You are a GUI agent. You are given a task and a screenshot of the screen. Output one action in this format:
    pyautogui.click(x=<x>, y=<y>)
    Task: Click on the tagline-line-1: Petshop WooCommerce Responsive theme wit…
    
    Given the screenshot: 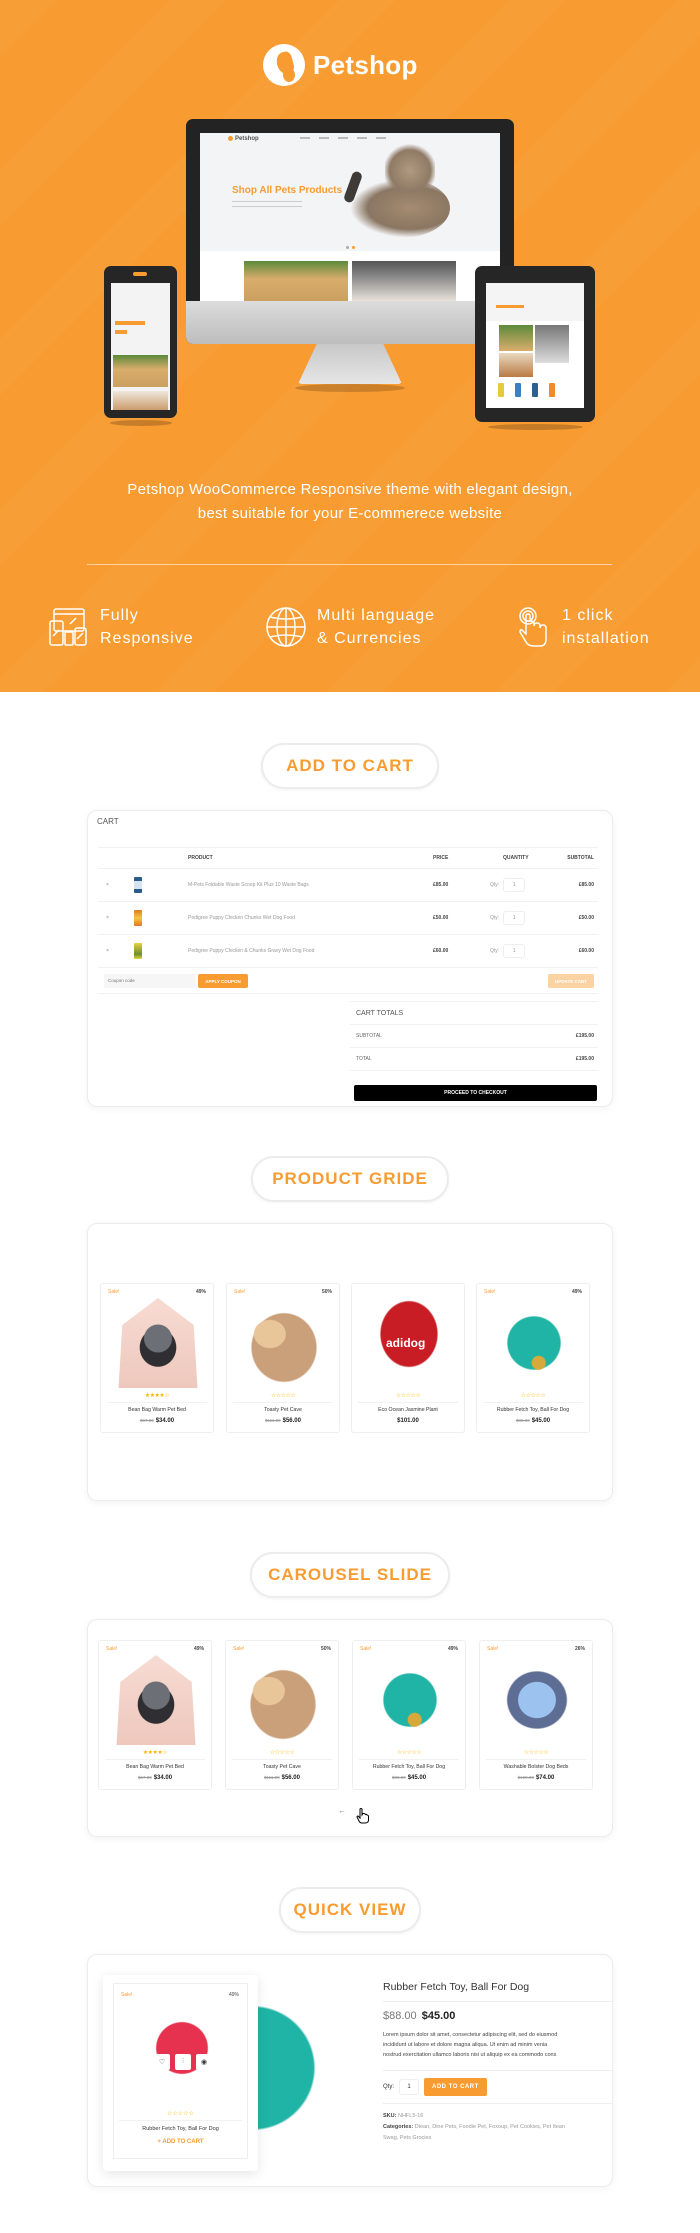 What is the action you would take?
    pyautogui.click(x=350, y=489)
    